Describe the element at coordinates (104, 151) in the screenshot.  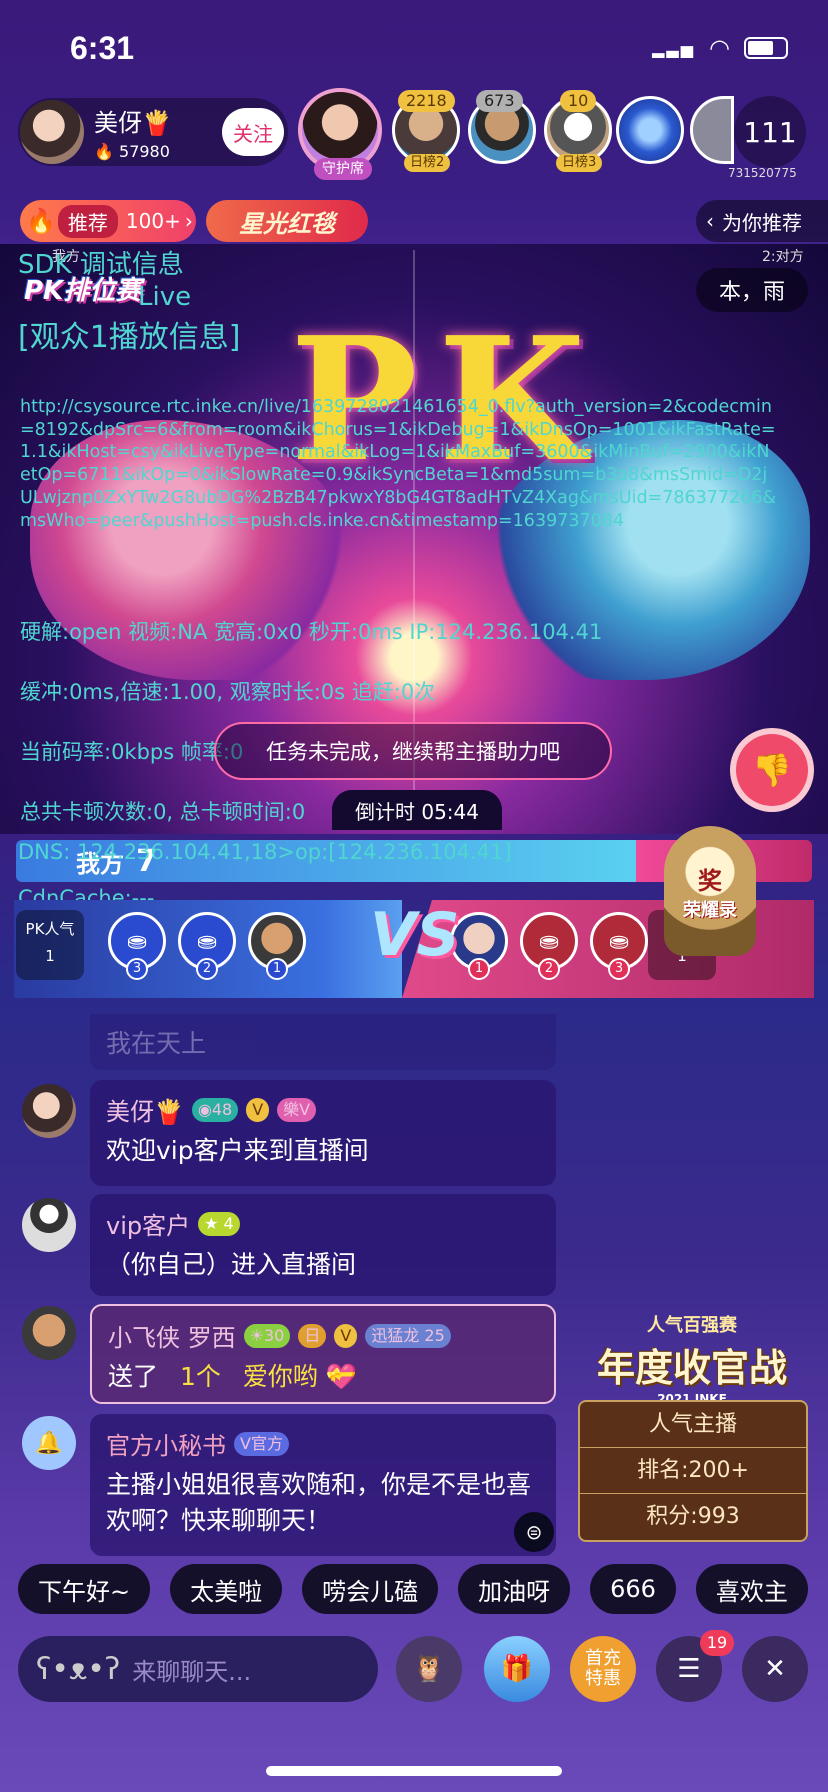
I see `flame-icon: 🔥` at that location.